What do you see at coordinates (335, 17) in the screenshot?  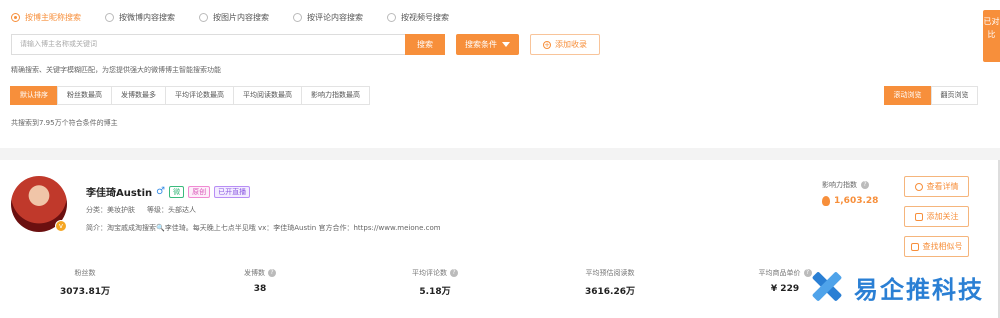 I see `search-mode-label: 按评论内容搜索` at bounding box center [335, 17].